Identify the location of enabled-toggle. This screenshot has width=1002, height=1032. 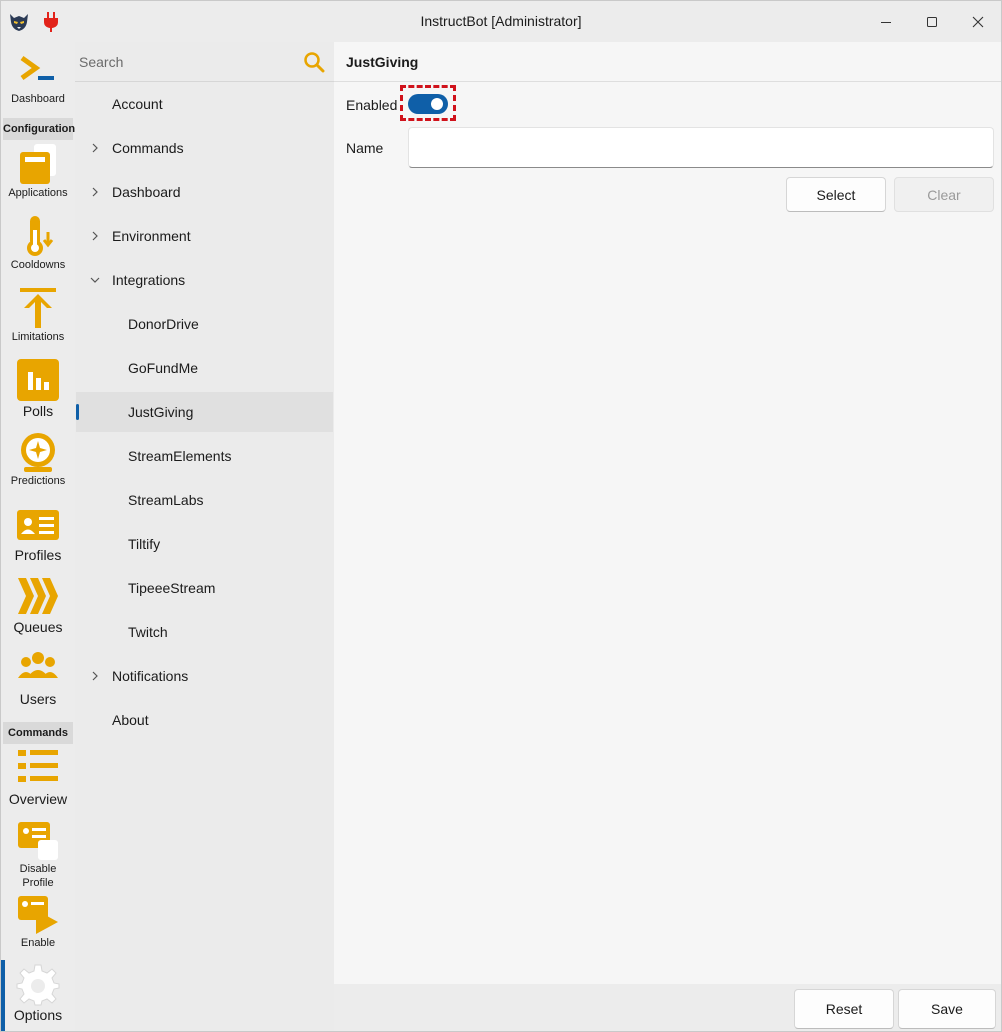
(428, 104).